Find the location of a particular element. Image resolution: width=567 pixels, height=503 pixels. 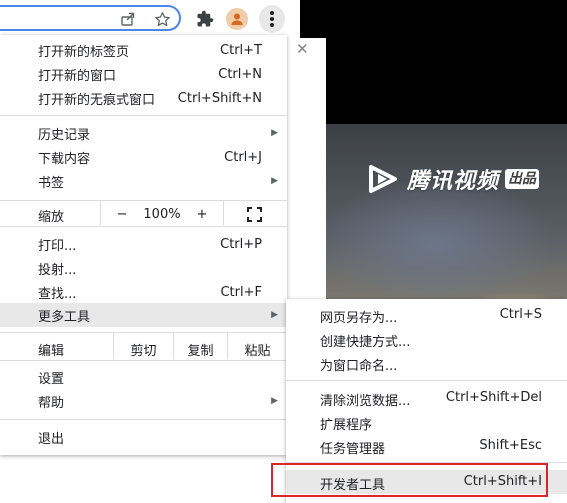

menu-item-shortcut: Ctrl+N is located at coordinates (240, 74).